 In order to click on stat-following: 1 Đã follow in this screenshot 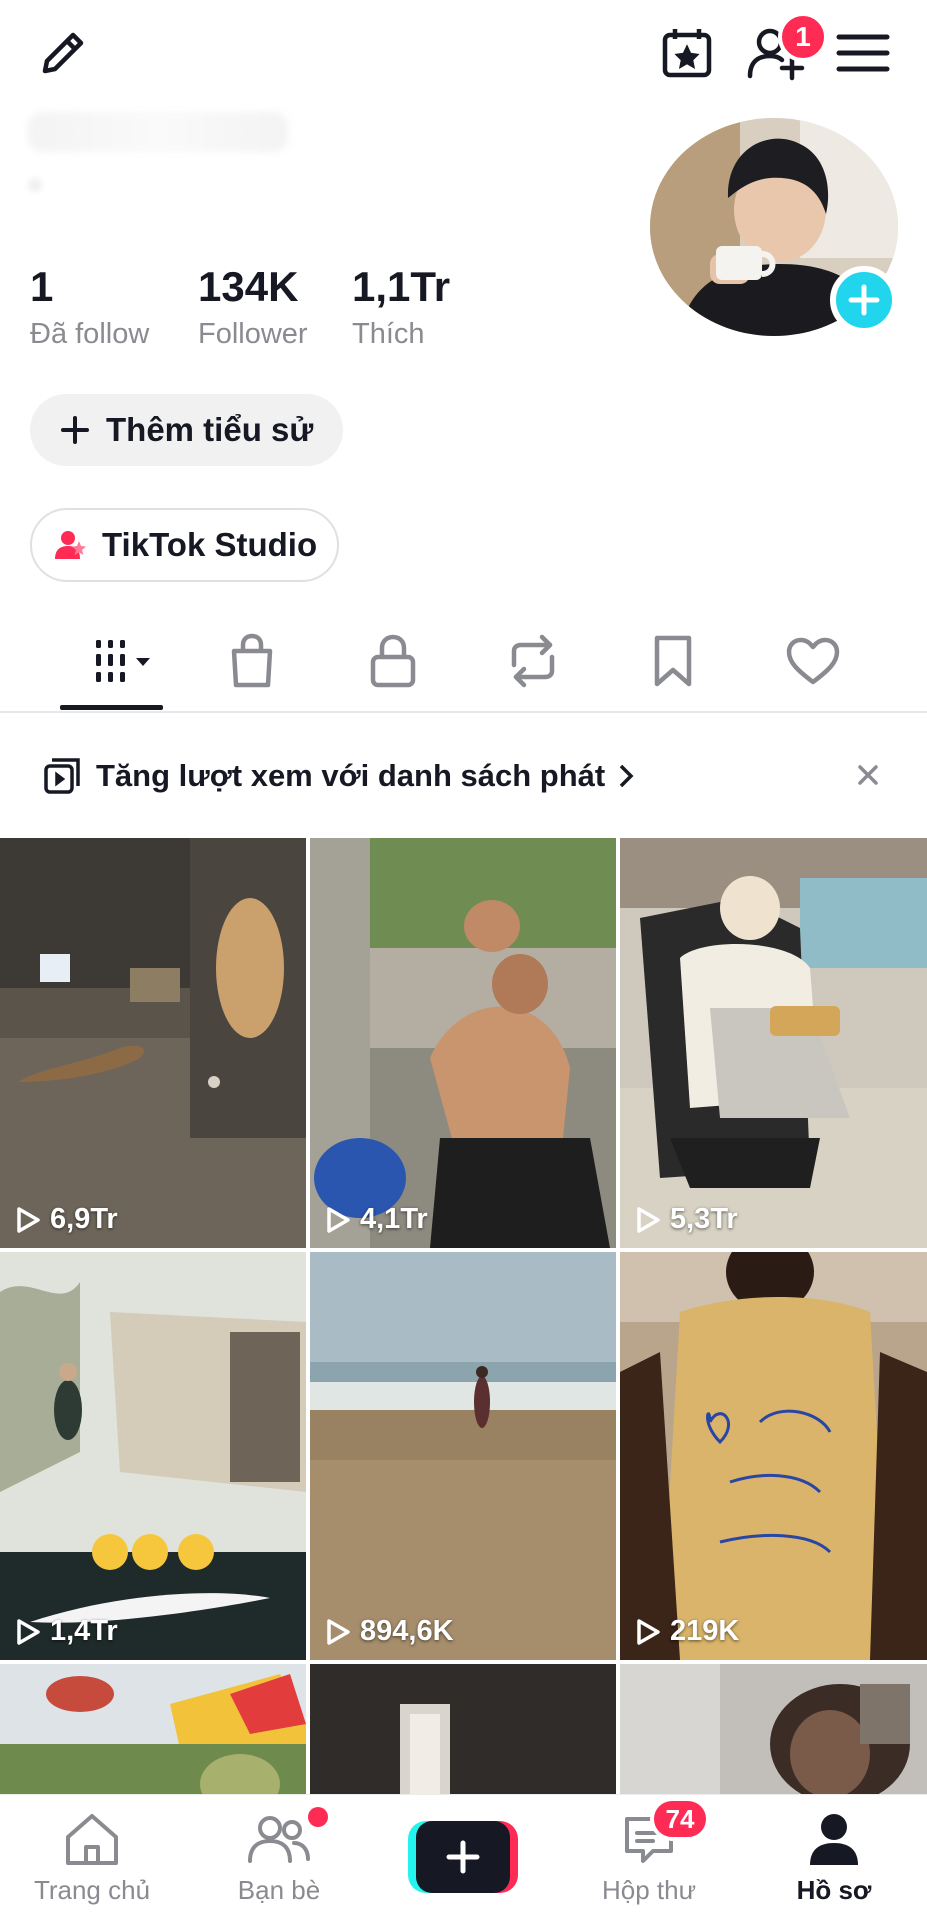, I will do `click(89, 308)`.